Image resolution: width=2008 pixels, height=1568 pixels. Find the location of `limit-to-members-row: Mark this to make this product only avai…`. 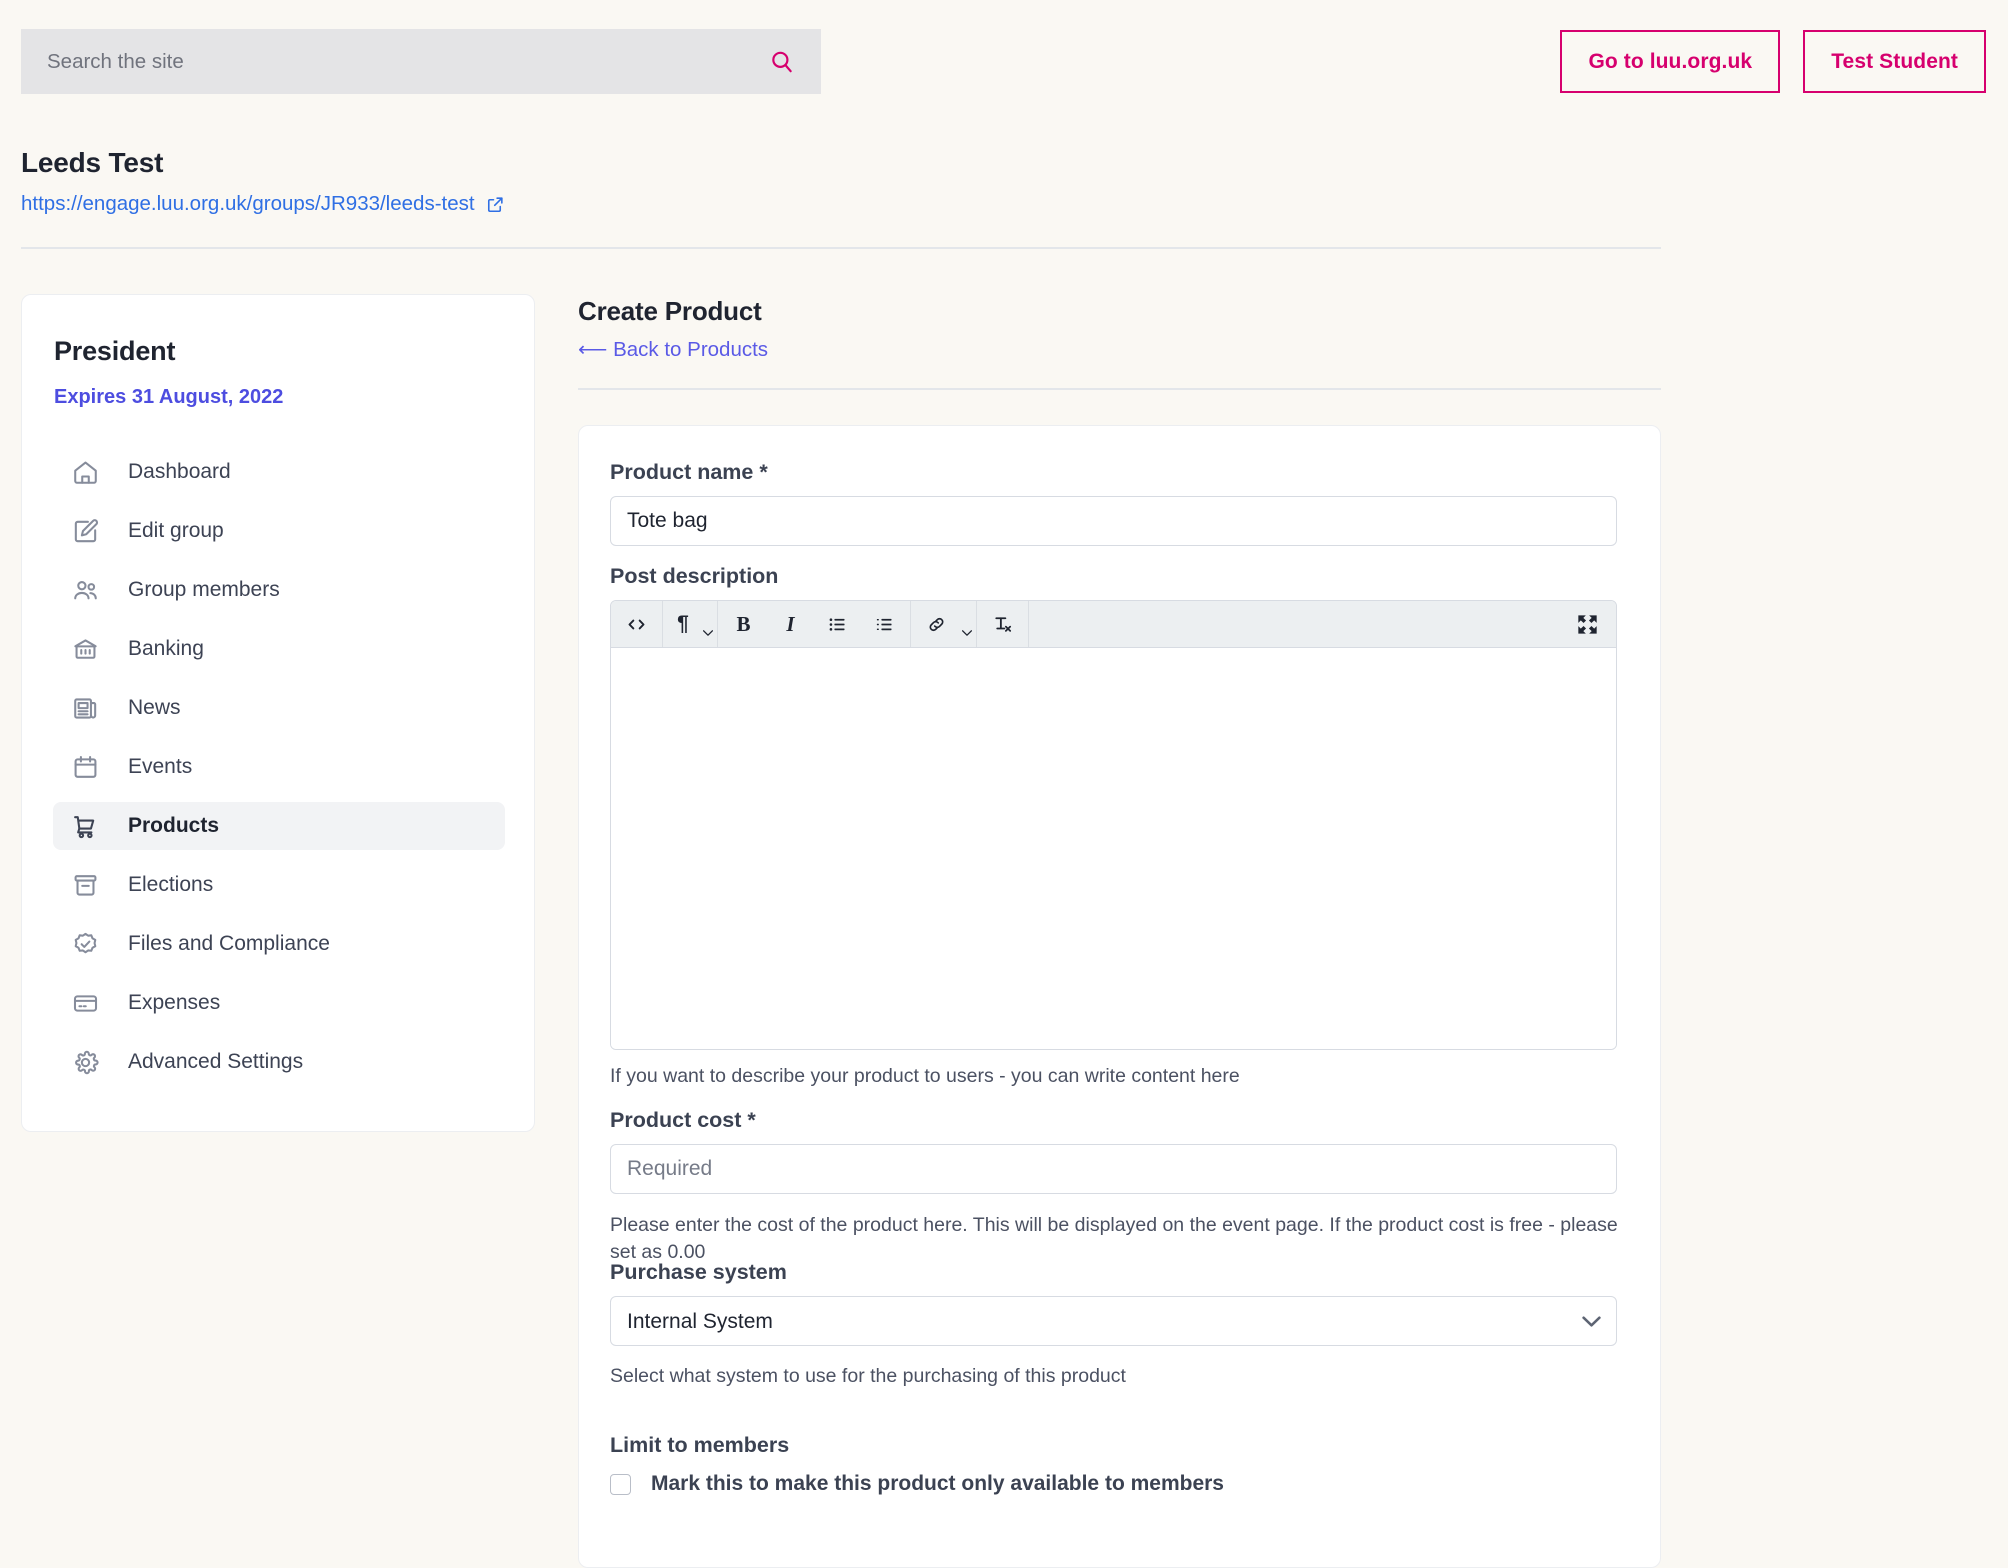

limit-to-members-row: Mark this to make this product only avai… is located at coordinates (917, 1484).